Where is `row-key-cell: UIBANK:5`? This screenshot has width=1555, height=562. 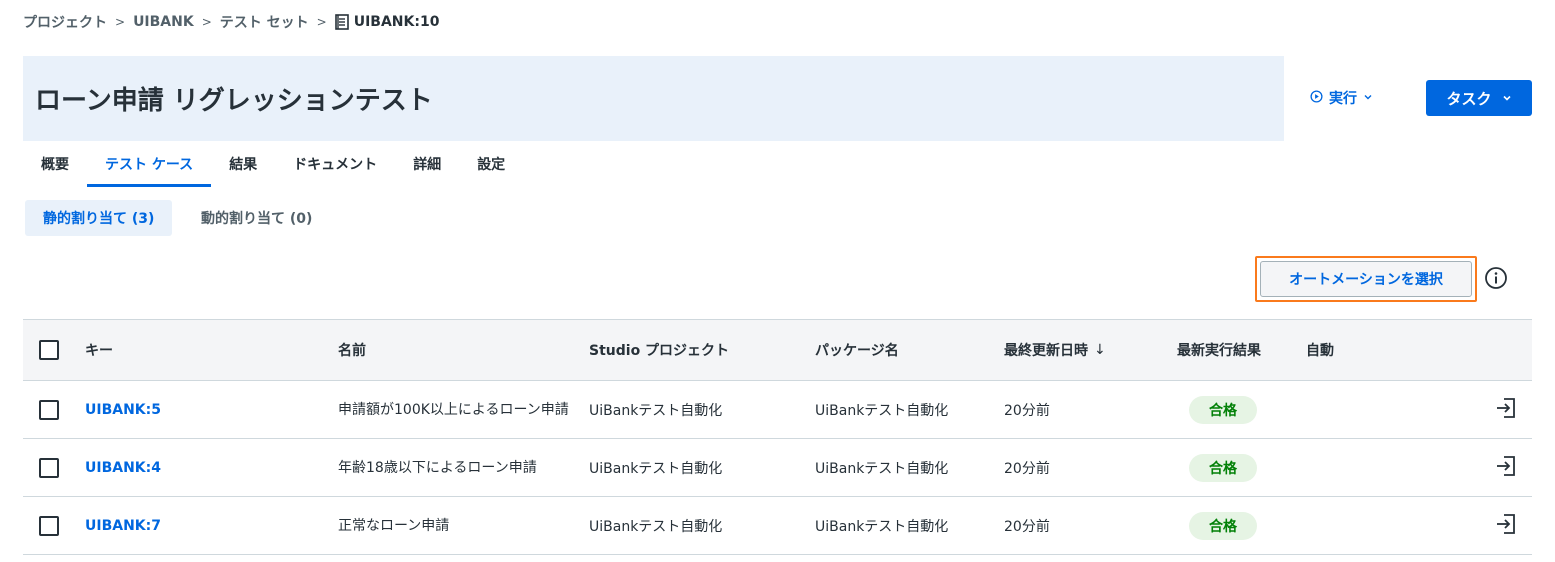 row-key-cell: UIBANK:5 is located at coordinates (123, 409).